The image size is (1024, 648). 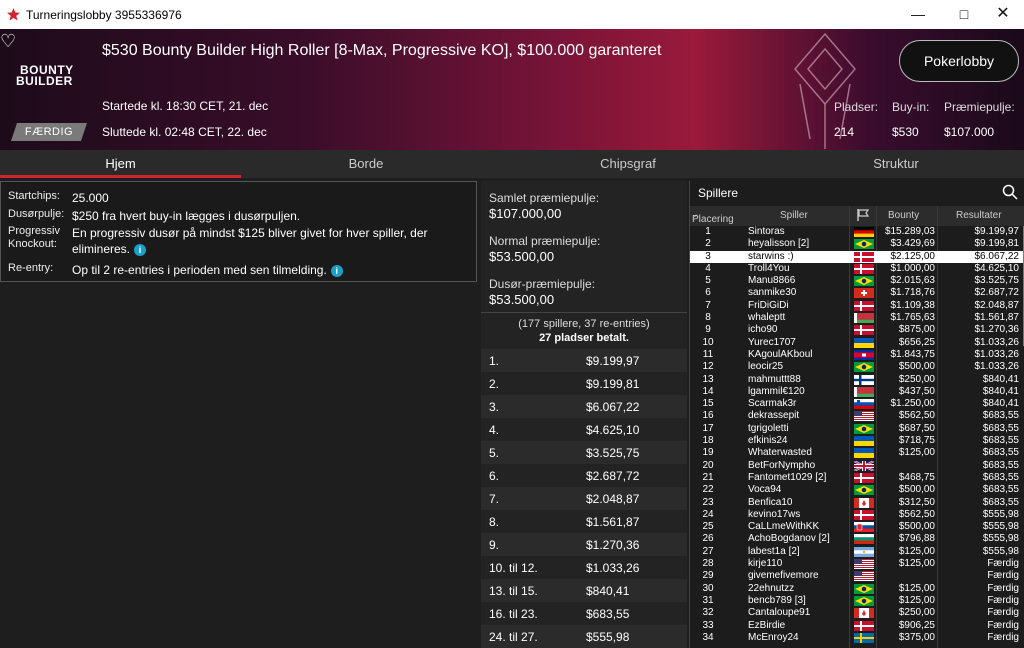 I want to click on player-row: 17 tgrigoletti $687,50 $683,55, so click(x=857, y=429).